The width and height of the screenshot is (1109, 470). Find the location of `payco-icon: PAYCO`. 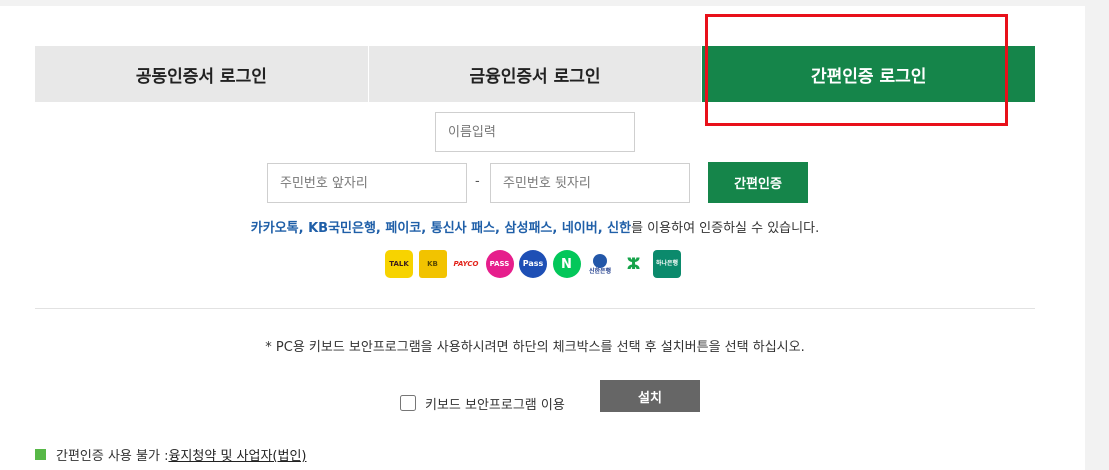

payco-icon: PAYCO is located at coordinates (466, 264).